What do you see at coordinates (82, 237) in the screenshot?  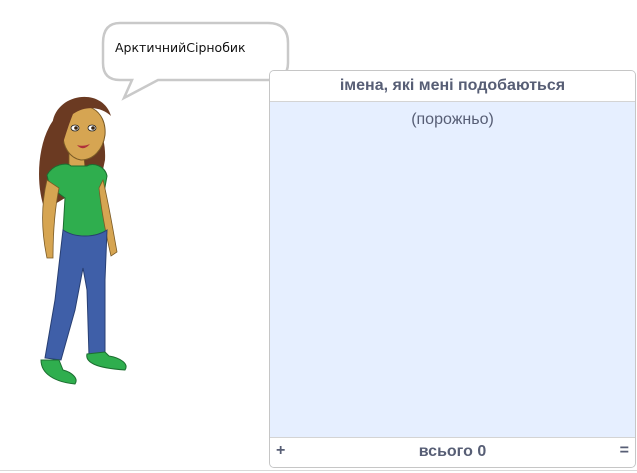 I see `girl-sprite` at bounding box center [82, 237].